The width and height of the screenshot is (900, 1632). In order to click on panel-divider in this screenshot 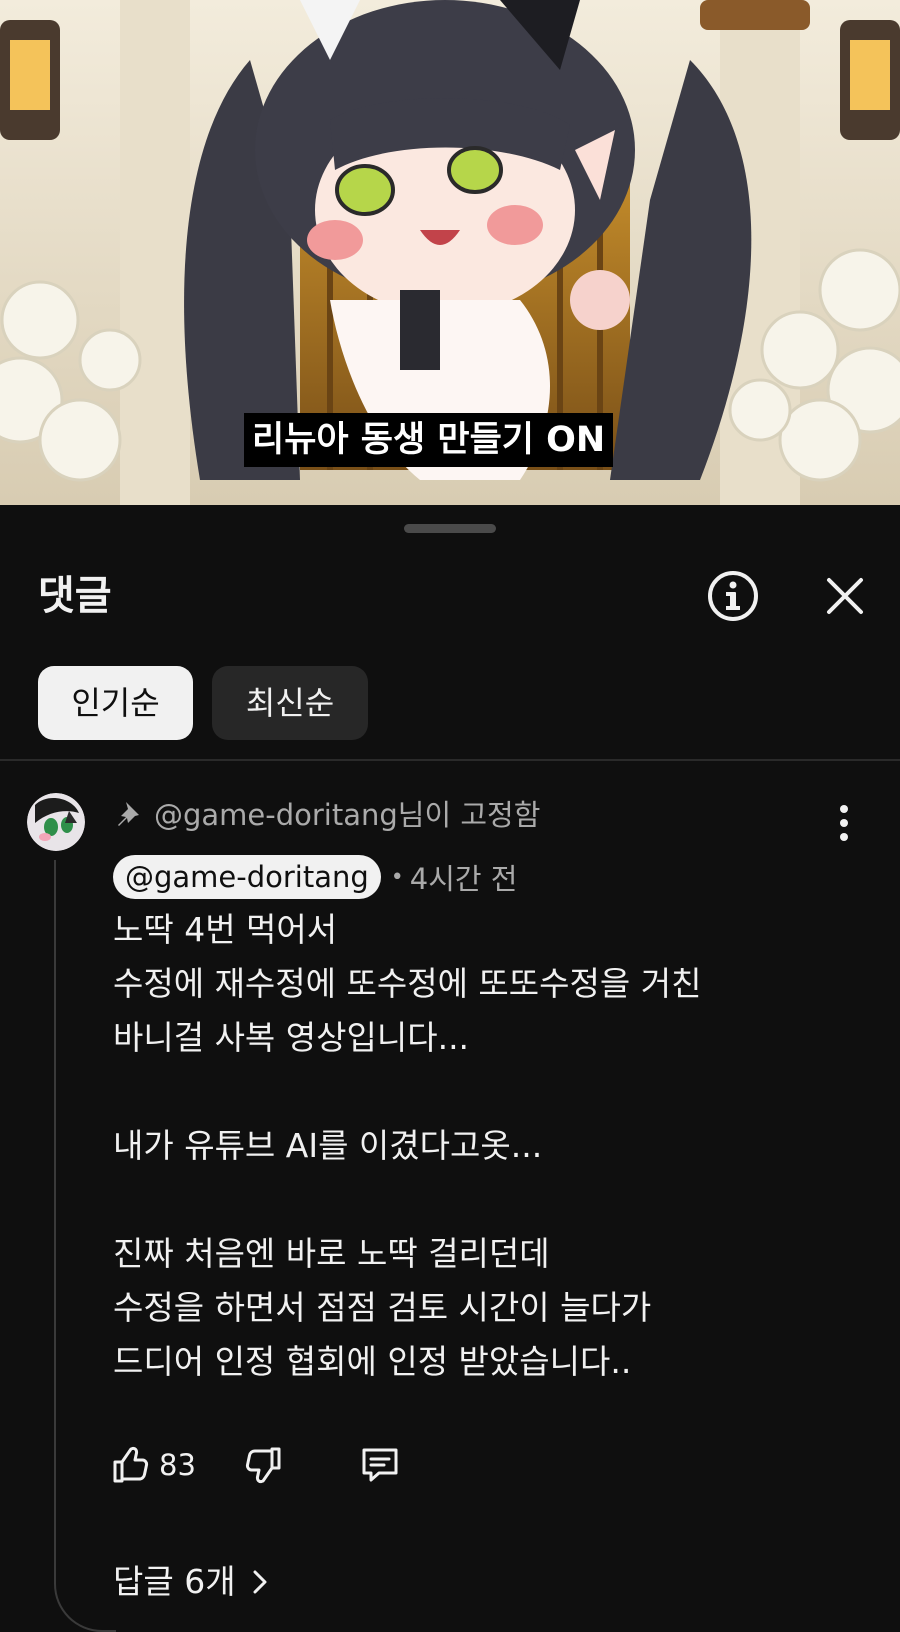, I will do `click(450, 760)`.